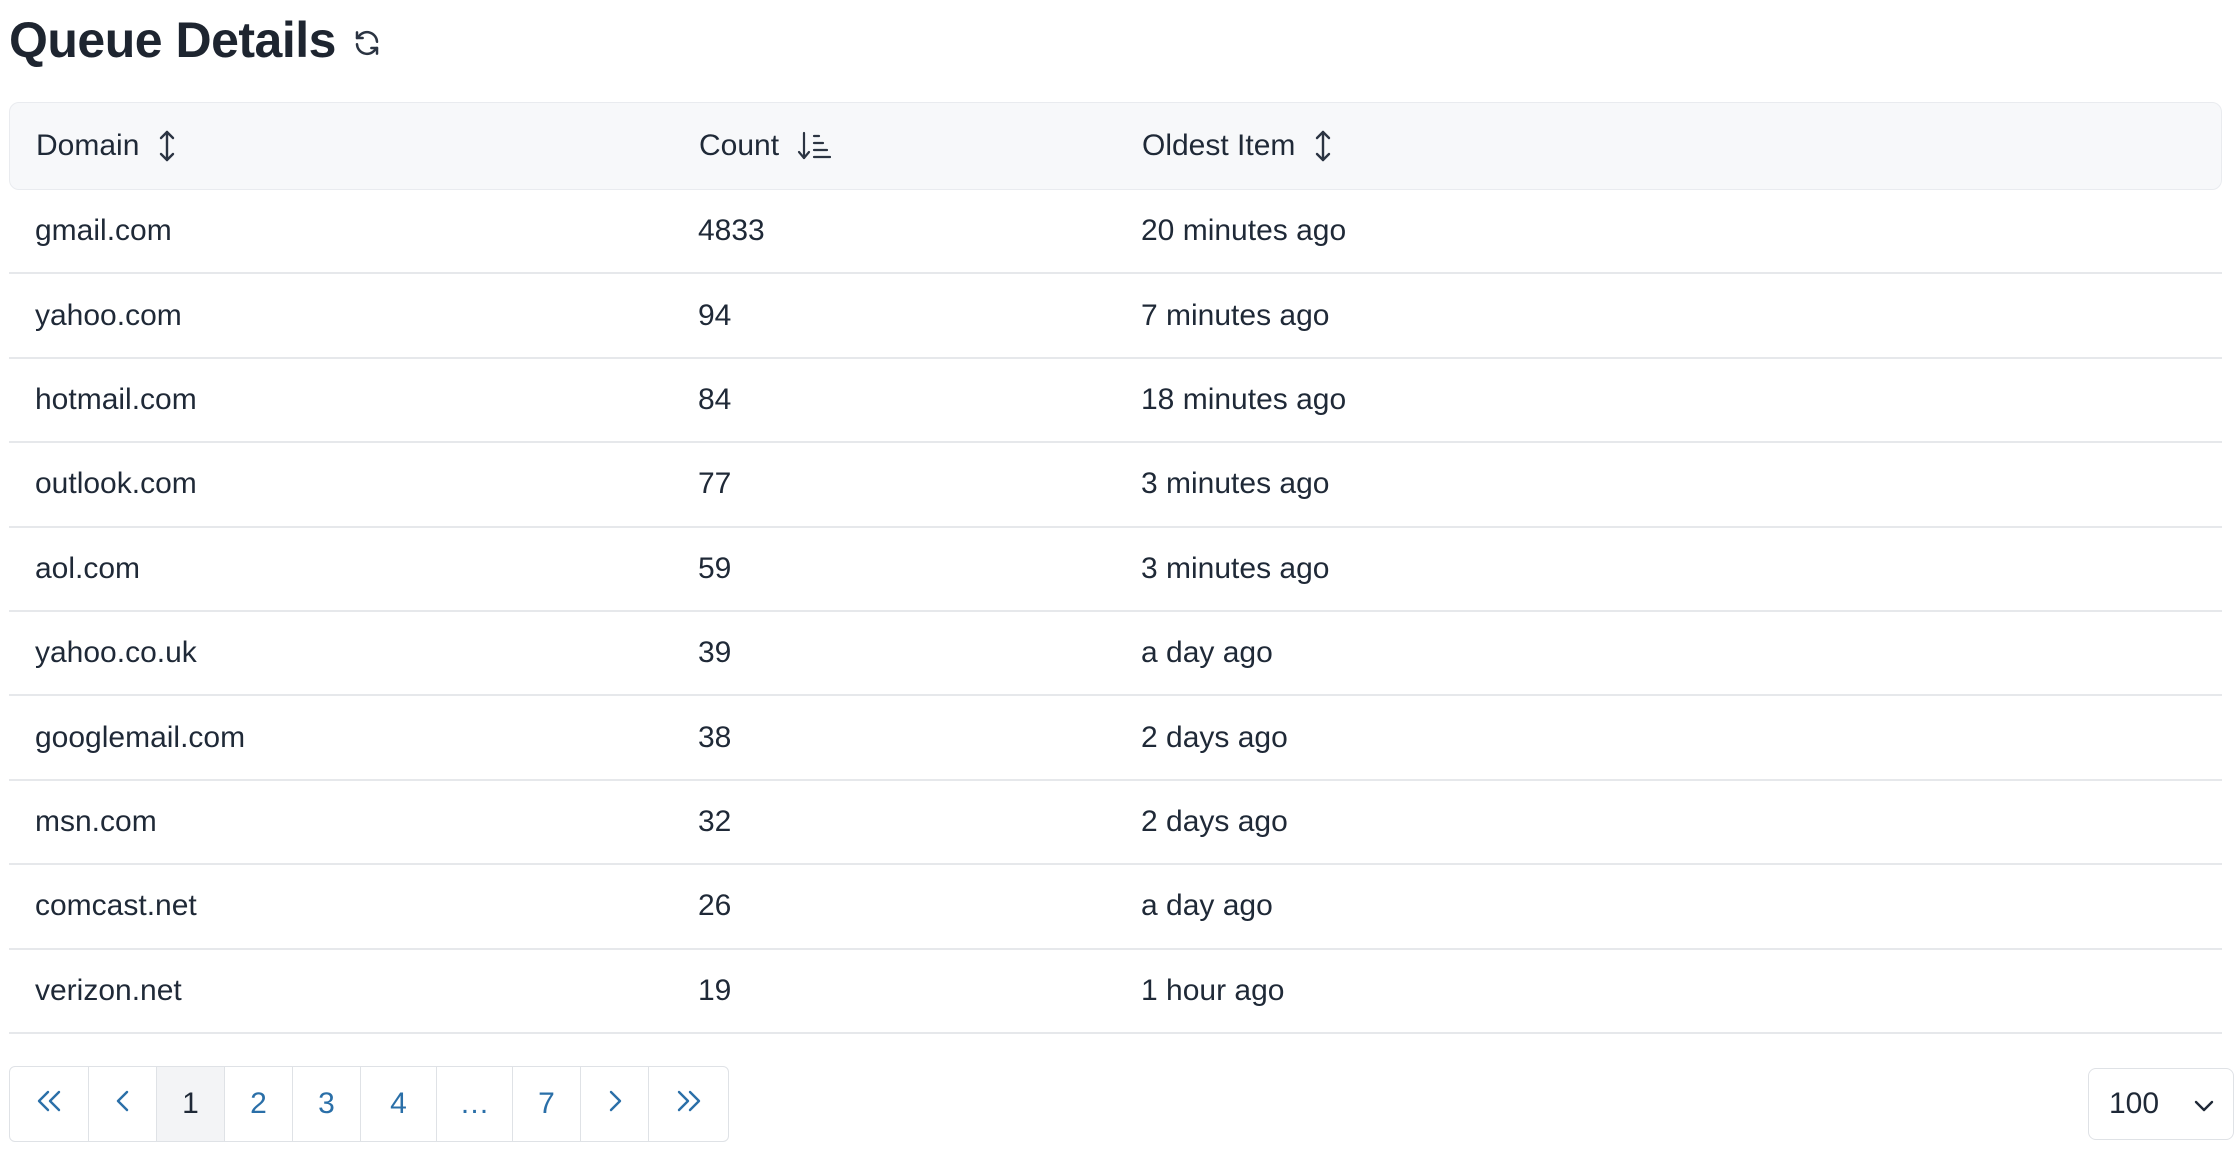  Describe the element at coordinates (88, 145) in the screenshot. I see `column-label: Domain` at that location.